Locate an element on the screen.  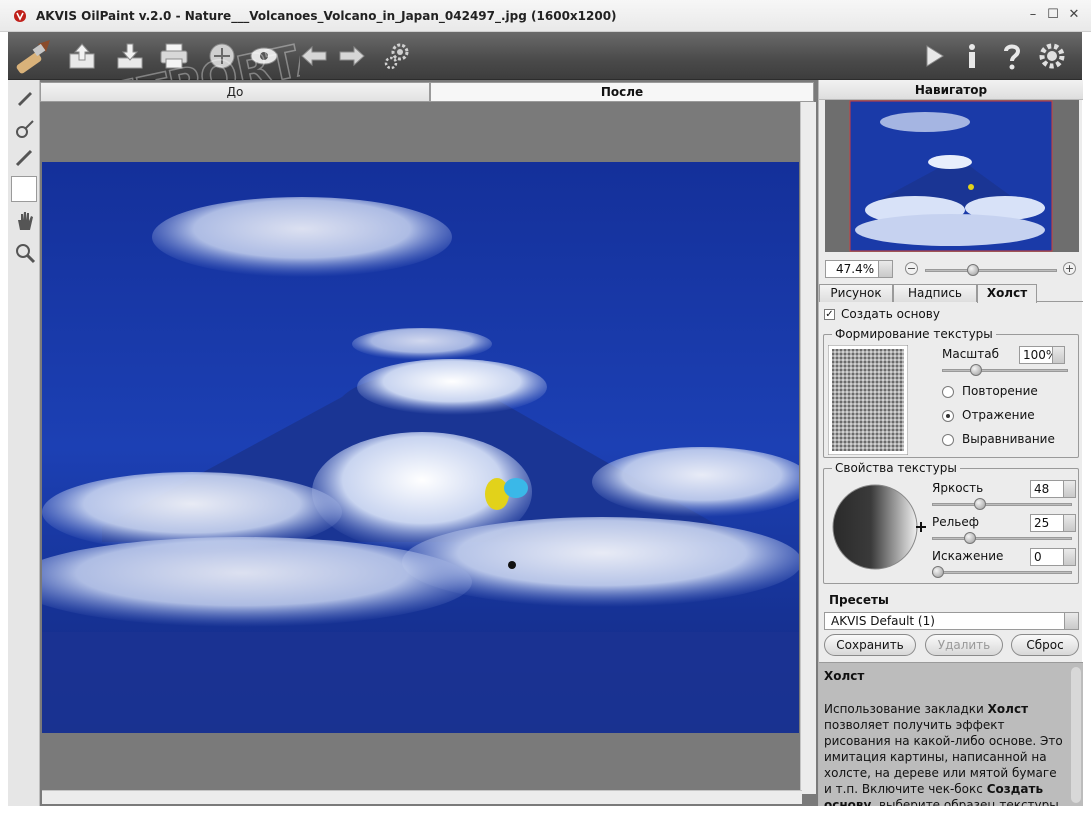
zoom-tool-icon is located at coordinates (25, 253).